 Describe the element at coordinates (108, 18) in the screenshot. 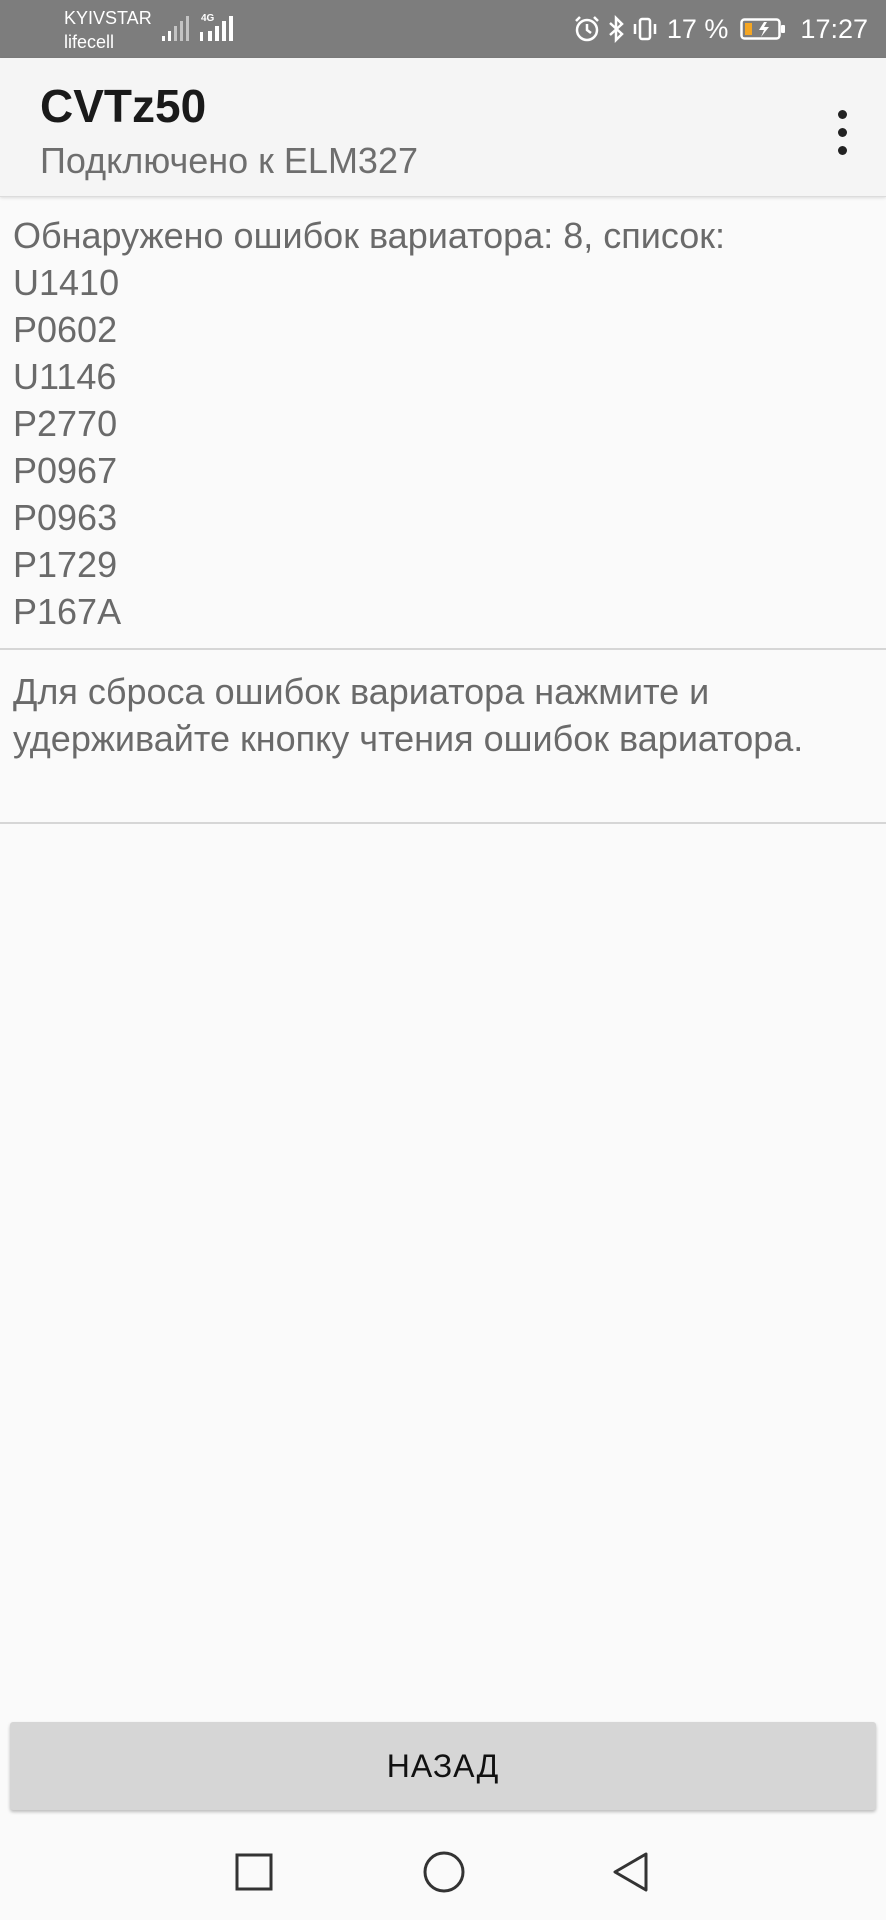

I see `carrier-1: KYIVSTAR` at that location.